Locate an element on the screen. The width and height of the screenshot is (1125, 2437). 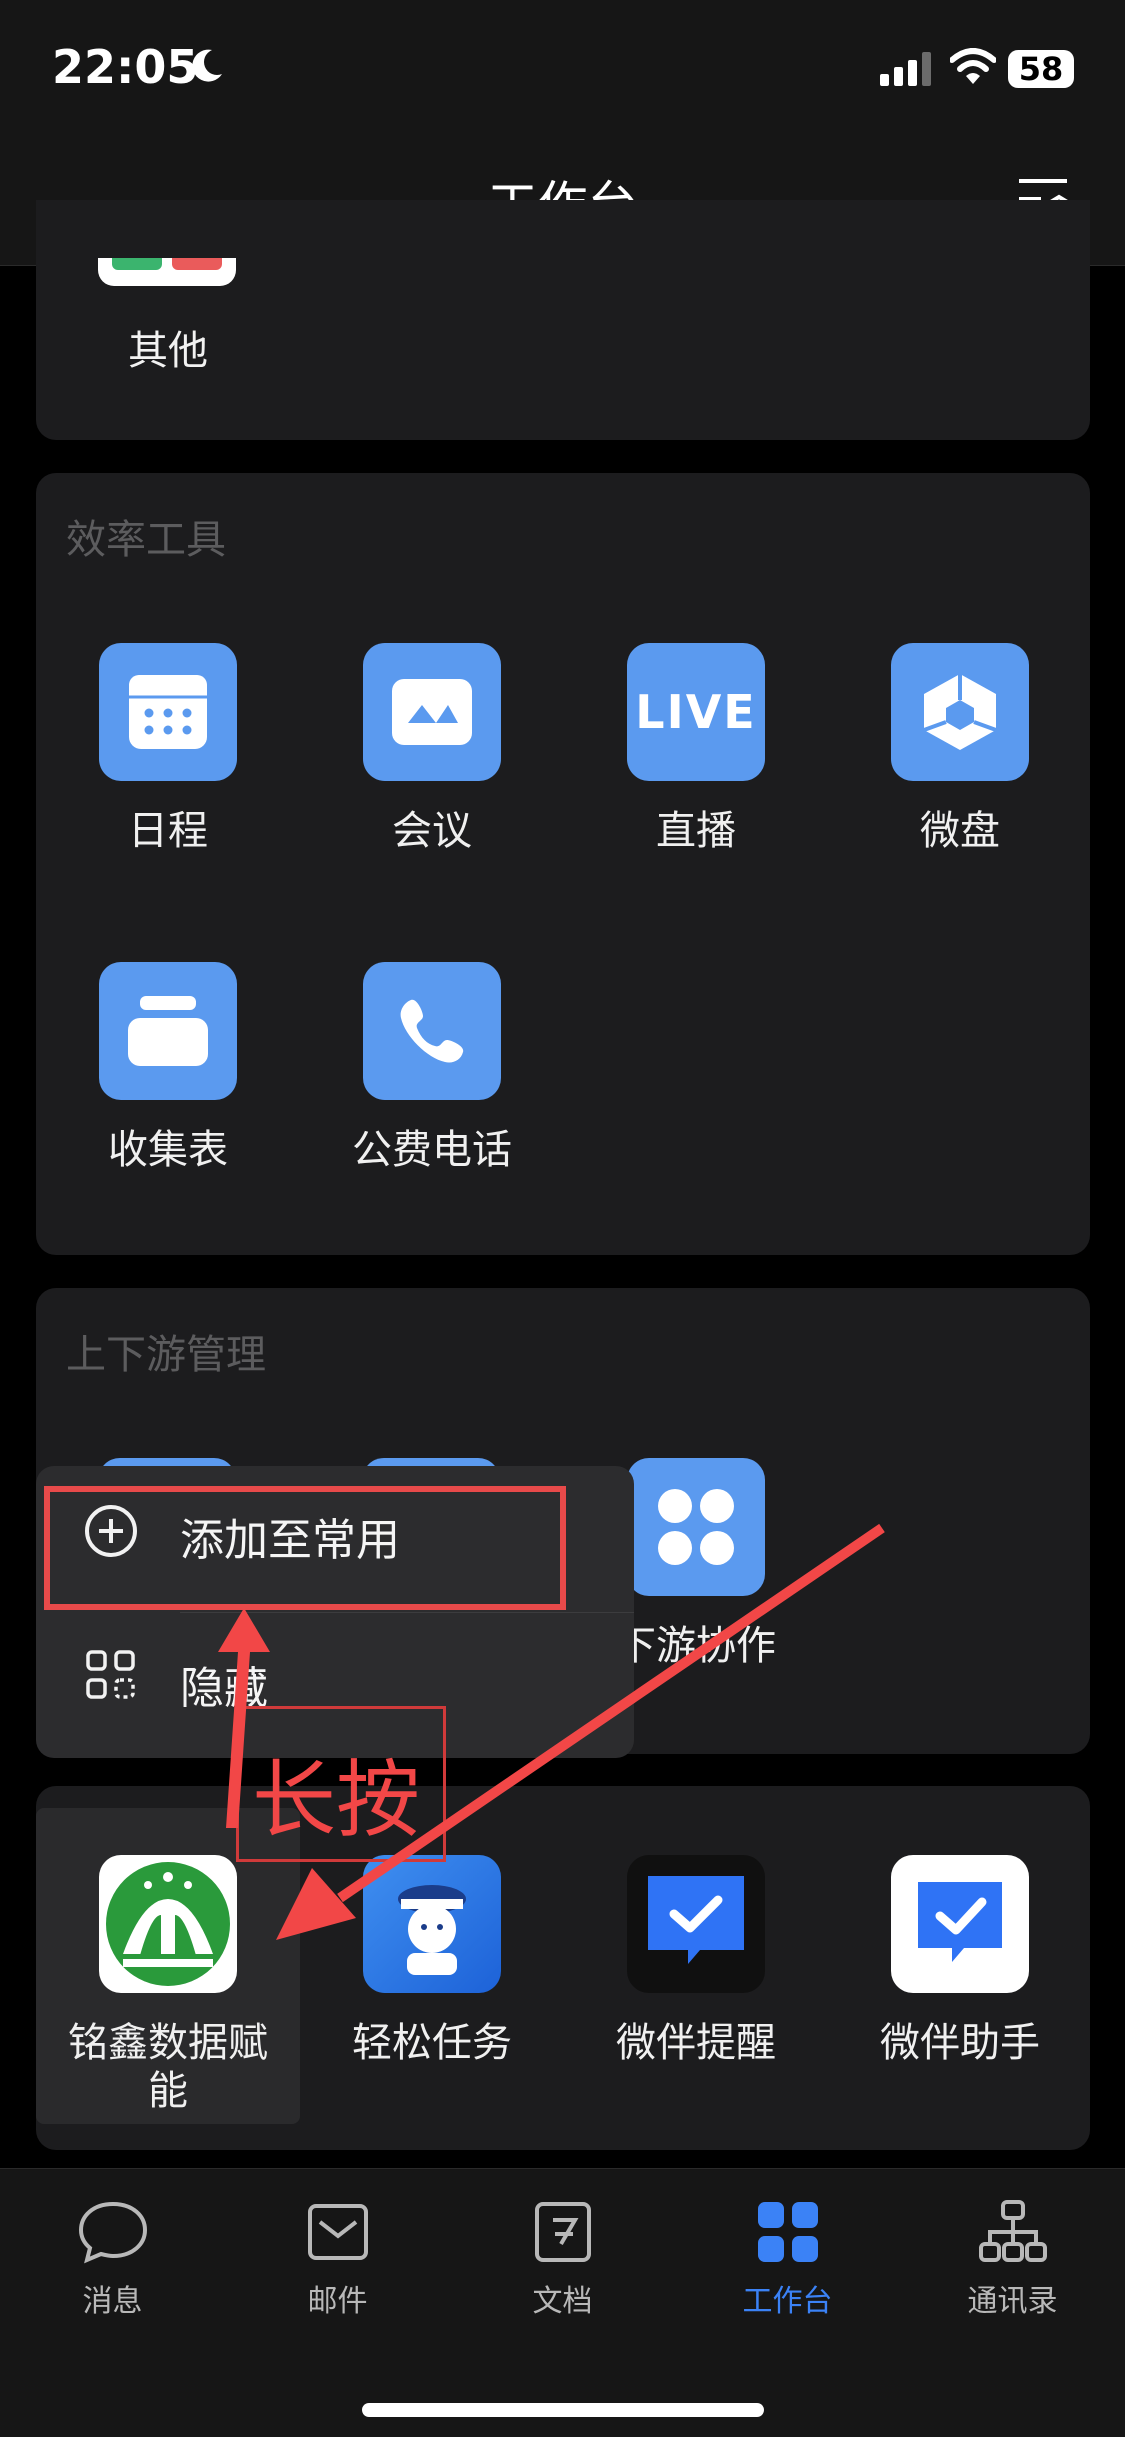
tab-label: 通讯录 is located at coordinates (1012, 2301).